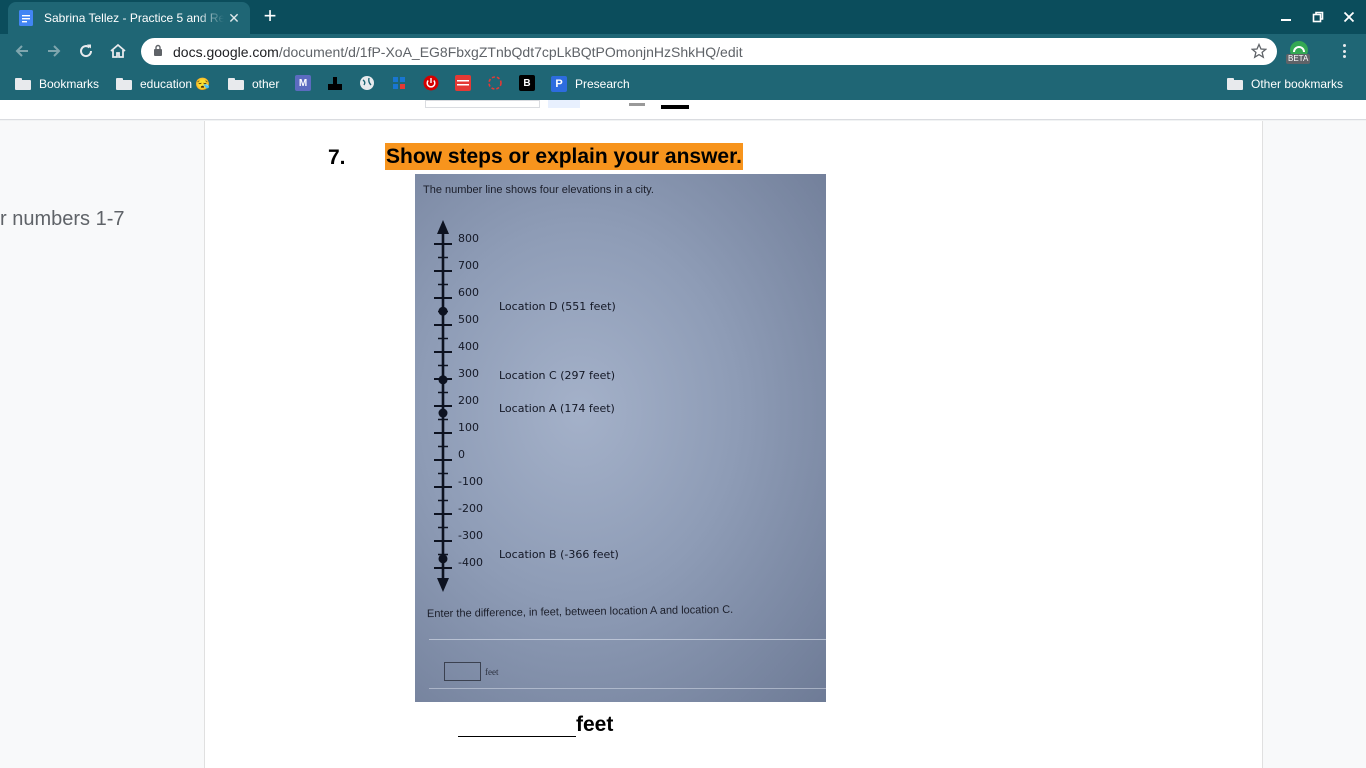 This screenshot has height=768, width=1366. I want to click on photo-answer-unit: feet, so click(492, 672).